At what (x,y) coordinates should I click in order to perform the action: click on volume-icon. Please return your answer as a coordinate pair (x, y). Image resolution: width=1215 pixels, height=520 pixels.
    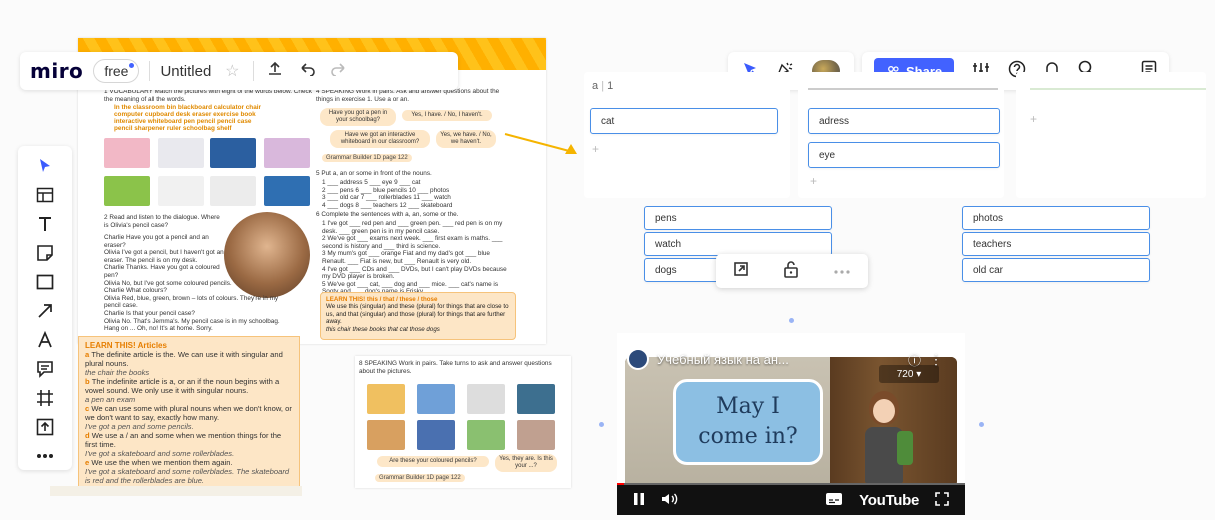
    Looking at the image, I should click on (670, 500).